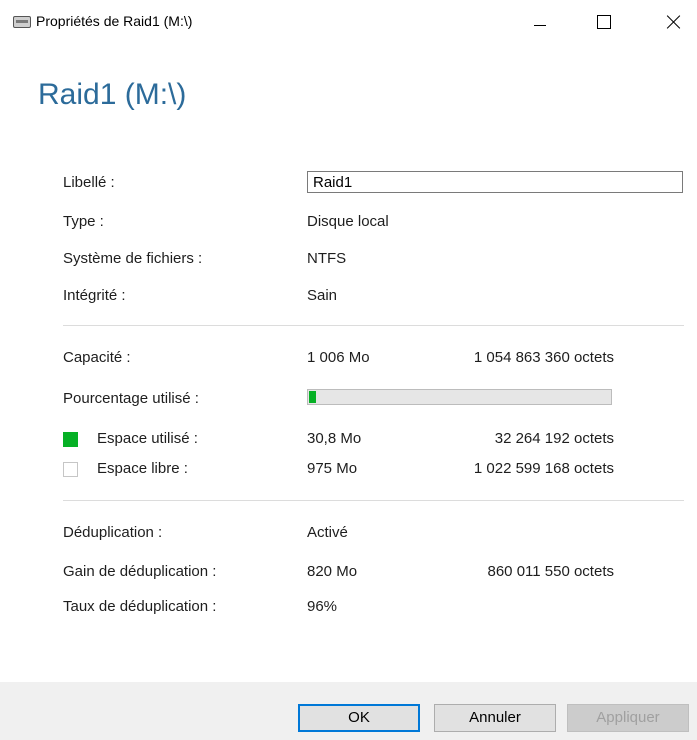 The width and height of the screenshot is (697, 740). Describe the element at coordinates (554, 438) in the screenshot. I see `used-space-bytes: 32 264 192 octets` at that location.